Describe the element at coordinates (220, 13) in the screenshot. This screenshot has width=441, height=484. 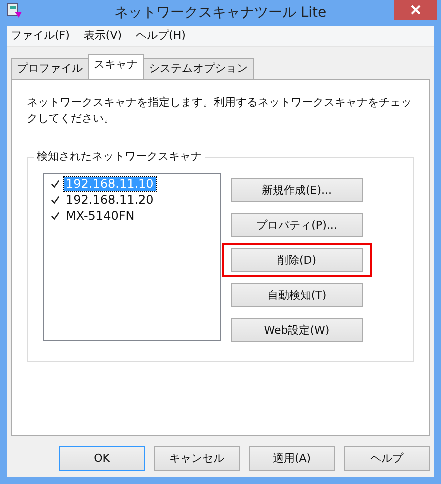
I see `window-title: ネットワークスキャナツール Lite` at that location.